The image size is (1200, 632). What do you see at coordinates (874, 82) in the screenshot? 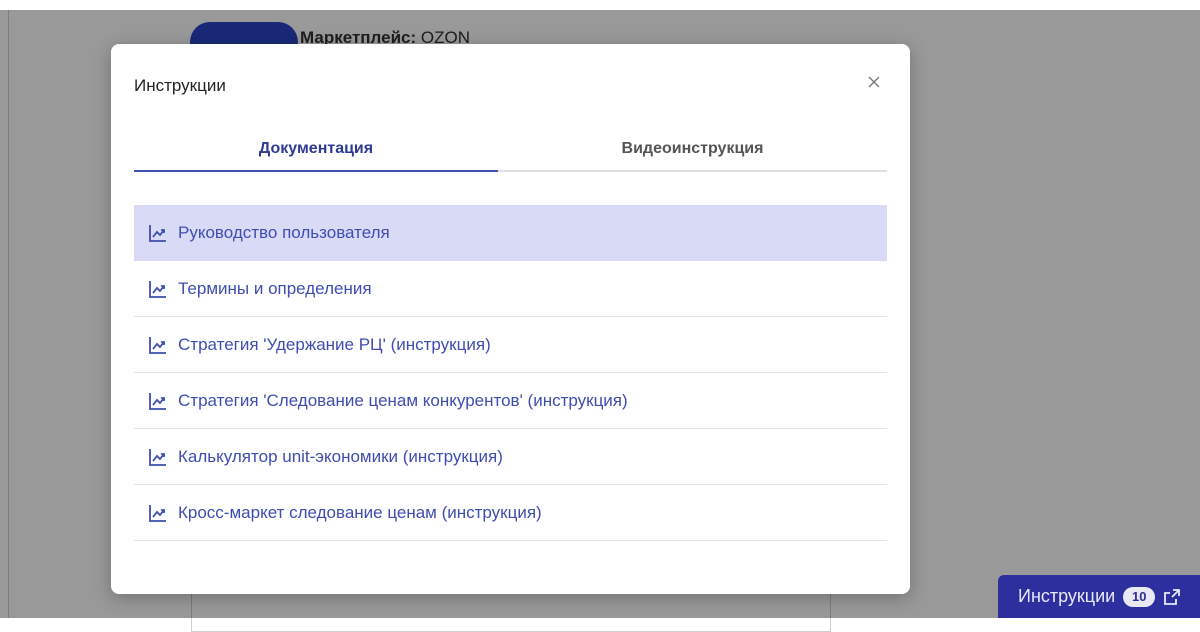
I see `close-icon` at bounding box center [874, 82].